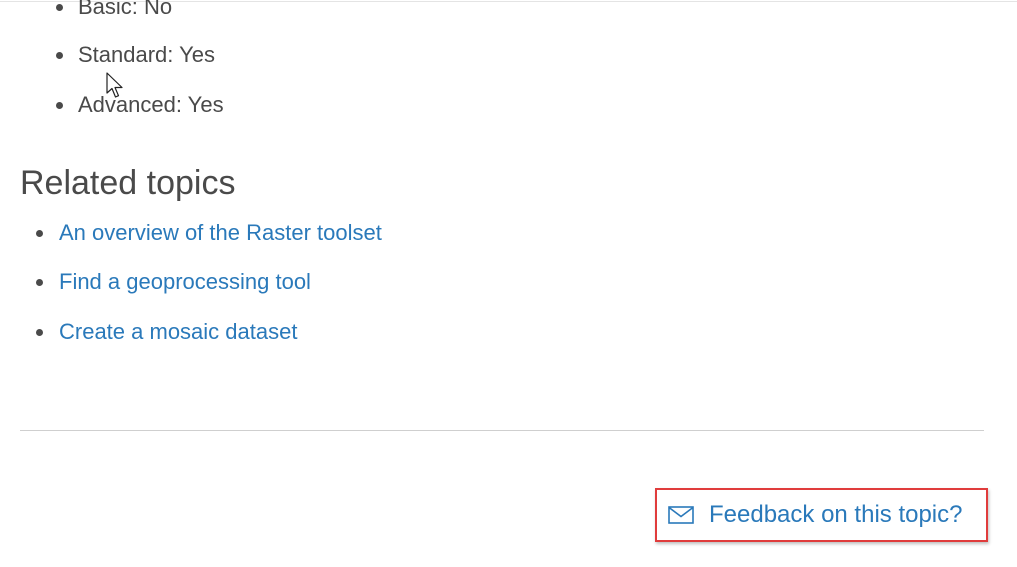 The height and width of the screenshot is (567, 1017). Describe the element at coordinates (502, 430) in the screenshot. I see `section-divider` at that location.